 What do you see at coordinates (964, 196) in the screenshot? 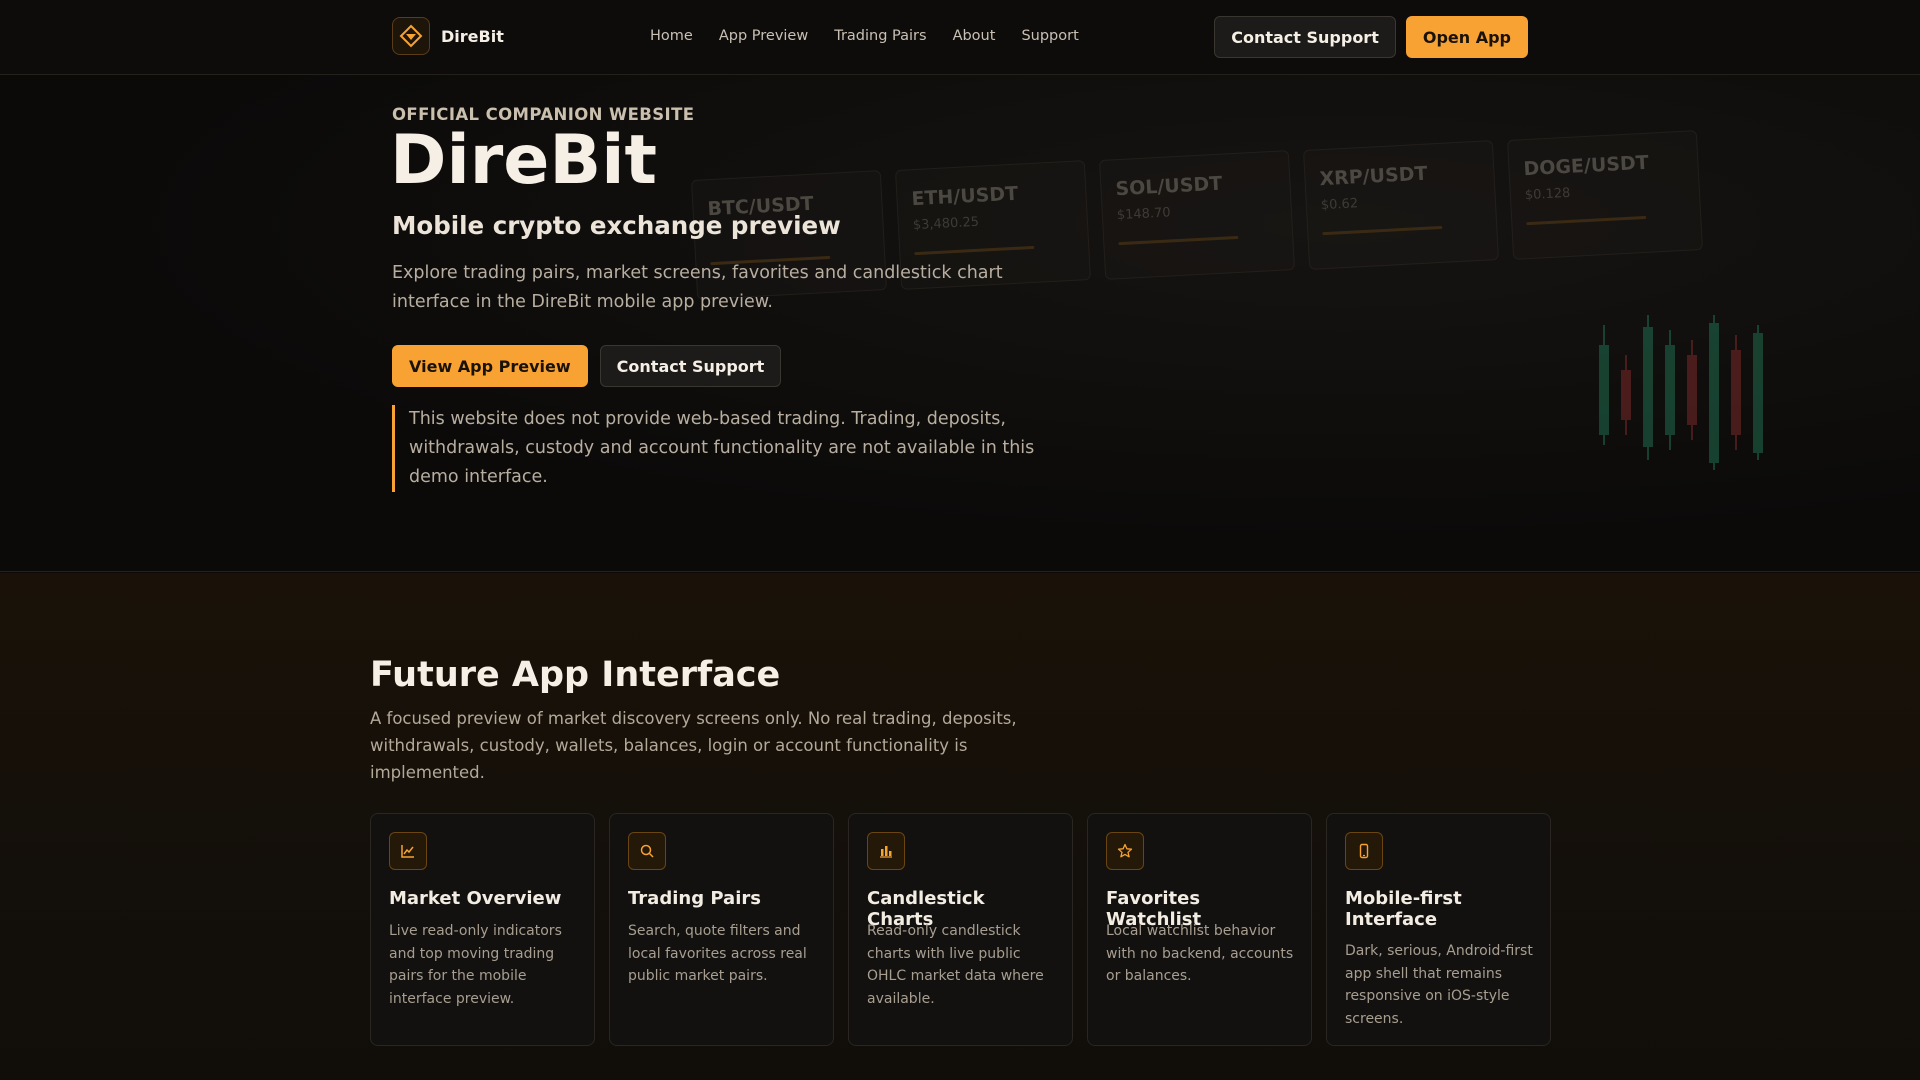
I see `pair-name: ETH/USDT` at bounding box center [964, 196].